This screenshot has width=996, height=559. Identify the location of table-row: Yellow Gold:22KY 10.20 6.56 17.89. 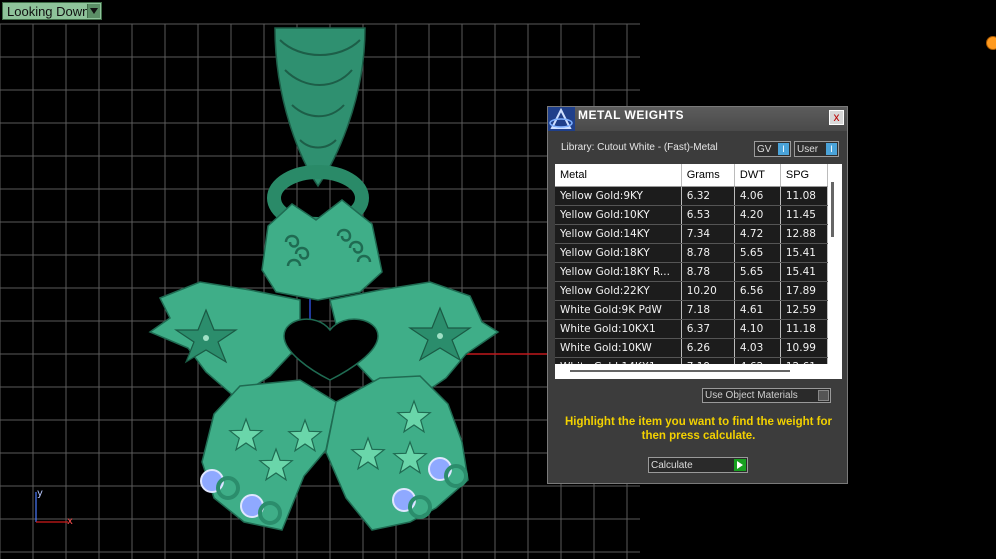
(691, 291).